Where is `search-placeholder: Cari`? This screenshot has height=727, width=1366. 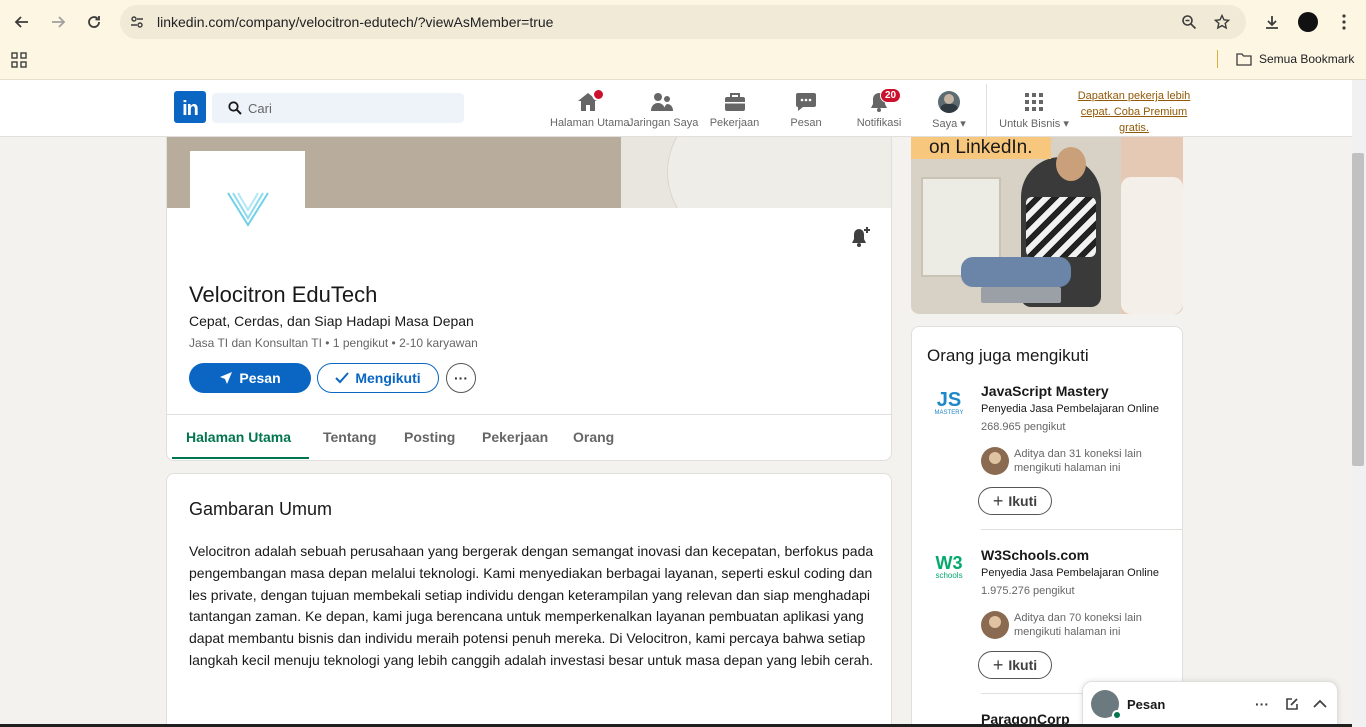 search-placeholder: Cari is located at coordinates (260, 108).